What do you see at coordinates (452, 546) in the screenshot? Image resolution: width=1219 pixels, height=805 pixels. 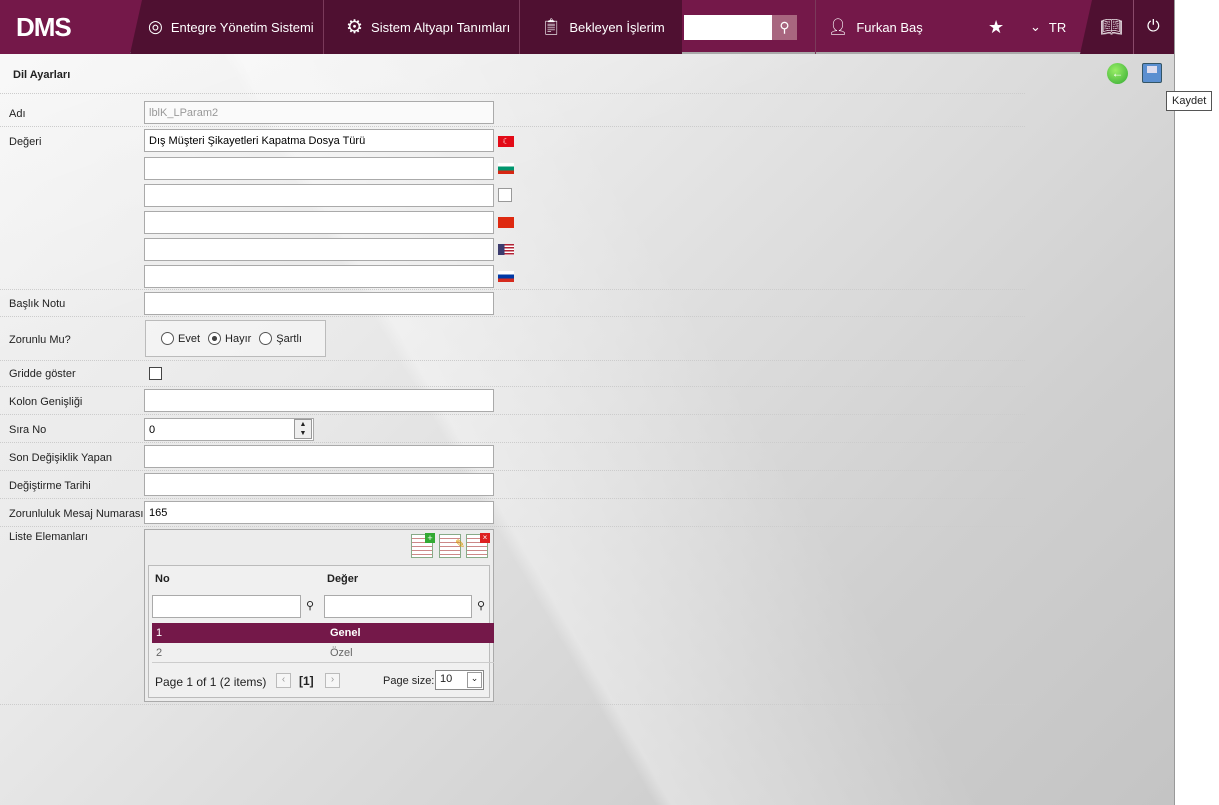 I see `edit-row-icon: ✎` at bounding box center [452, 546].